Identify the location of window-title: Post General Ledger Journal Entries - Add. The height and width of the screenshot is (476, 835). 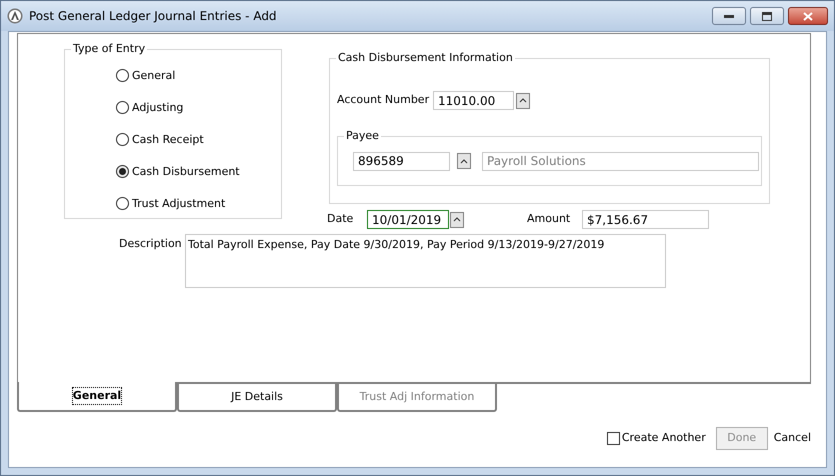
(153, 16).